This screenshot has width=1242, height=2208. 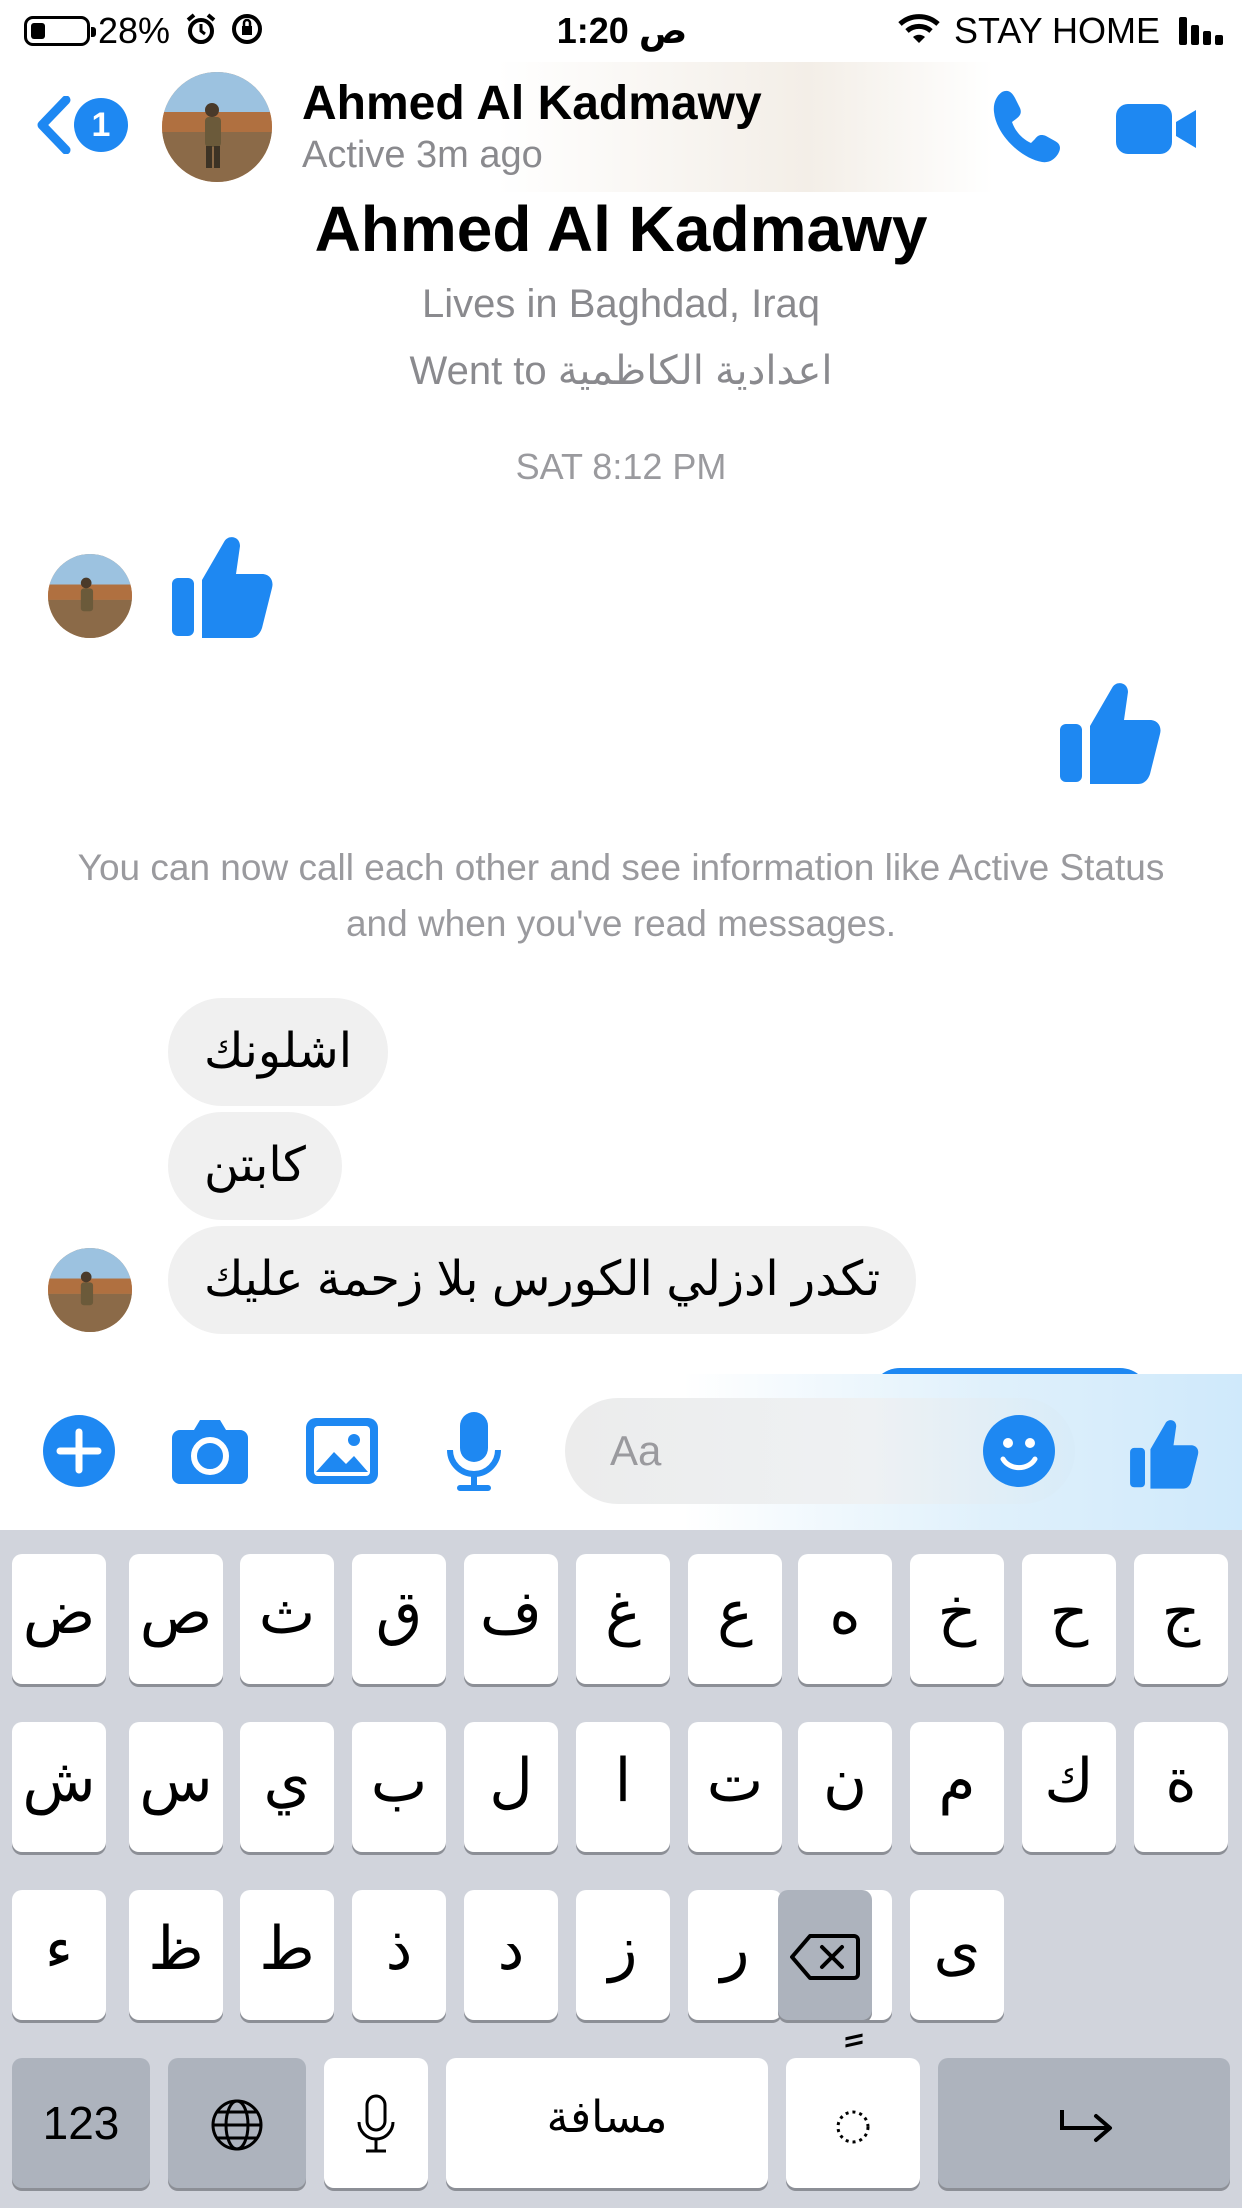 I want to click on plus-icon, so click(x=79, y=1451).